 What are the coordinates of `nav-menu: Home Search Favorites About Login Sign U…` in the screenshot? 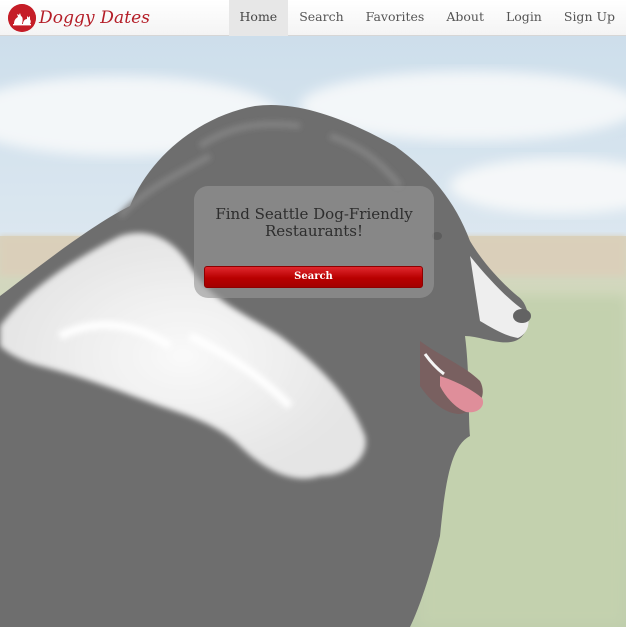 It's located at (427, 18).